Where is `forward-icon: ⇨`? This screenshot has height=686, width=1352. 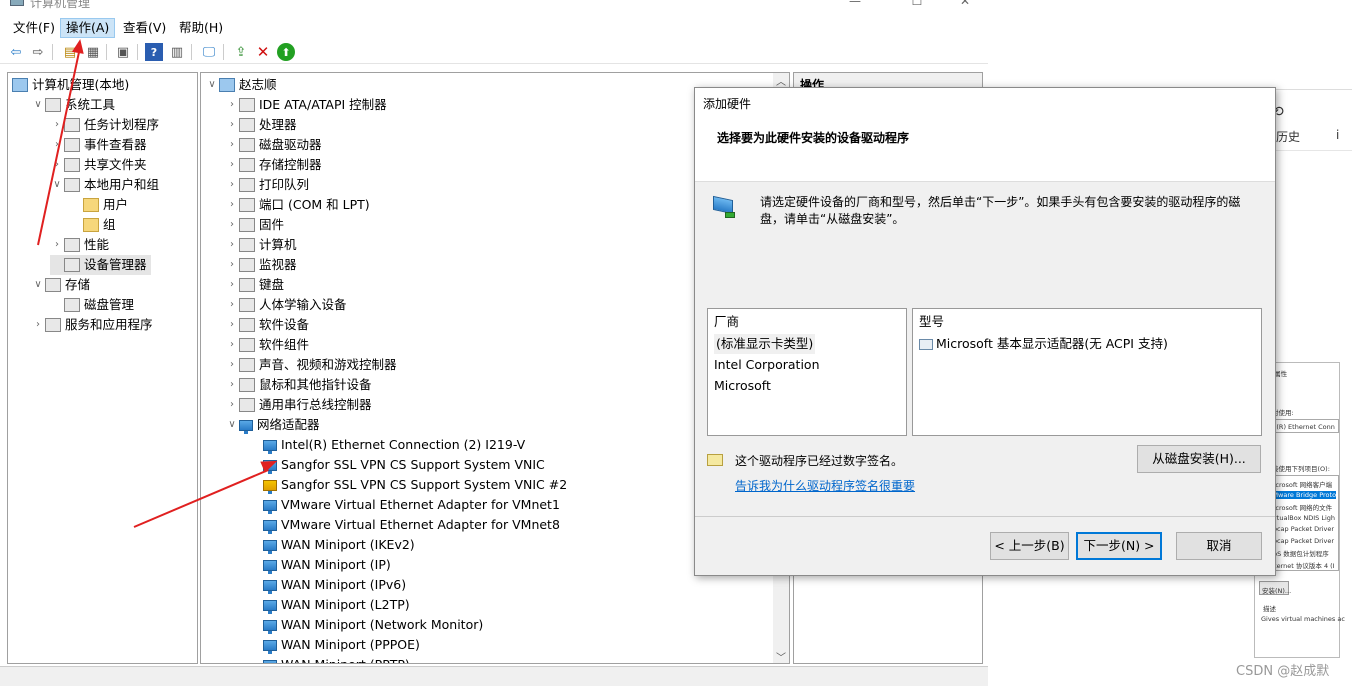
forward-icon: ⇨ is located at coordinates (38, 52).